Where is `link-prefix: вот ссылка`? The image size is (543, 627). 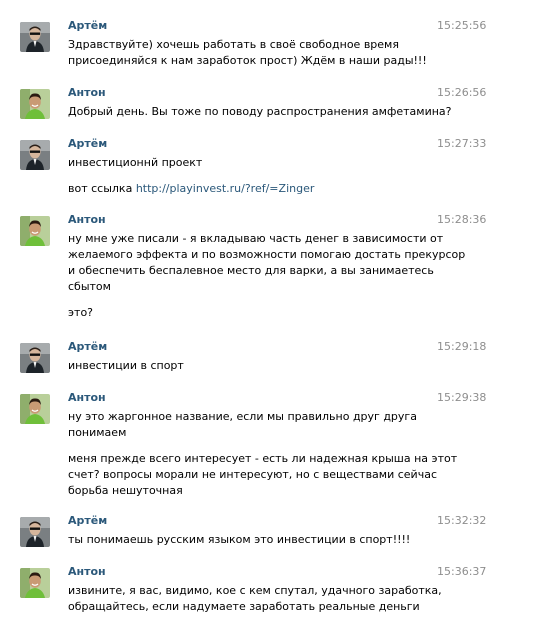
link-prefix: вот ссылка is located at coordinates (102, 188).